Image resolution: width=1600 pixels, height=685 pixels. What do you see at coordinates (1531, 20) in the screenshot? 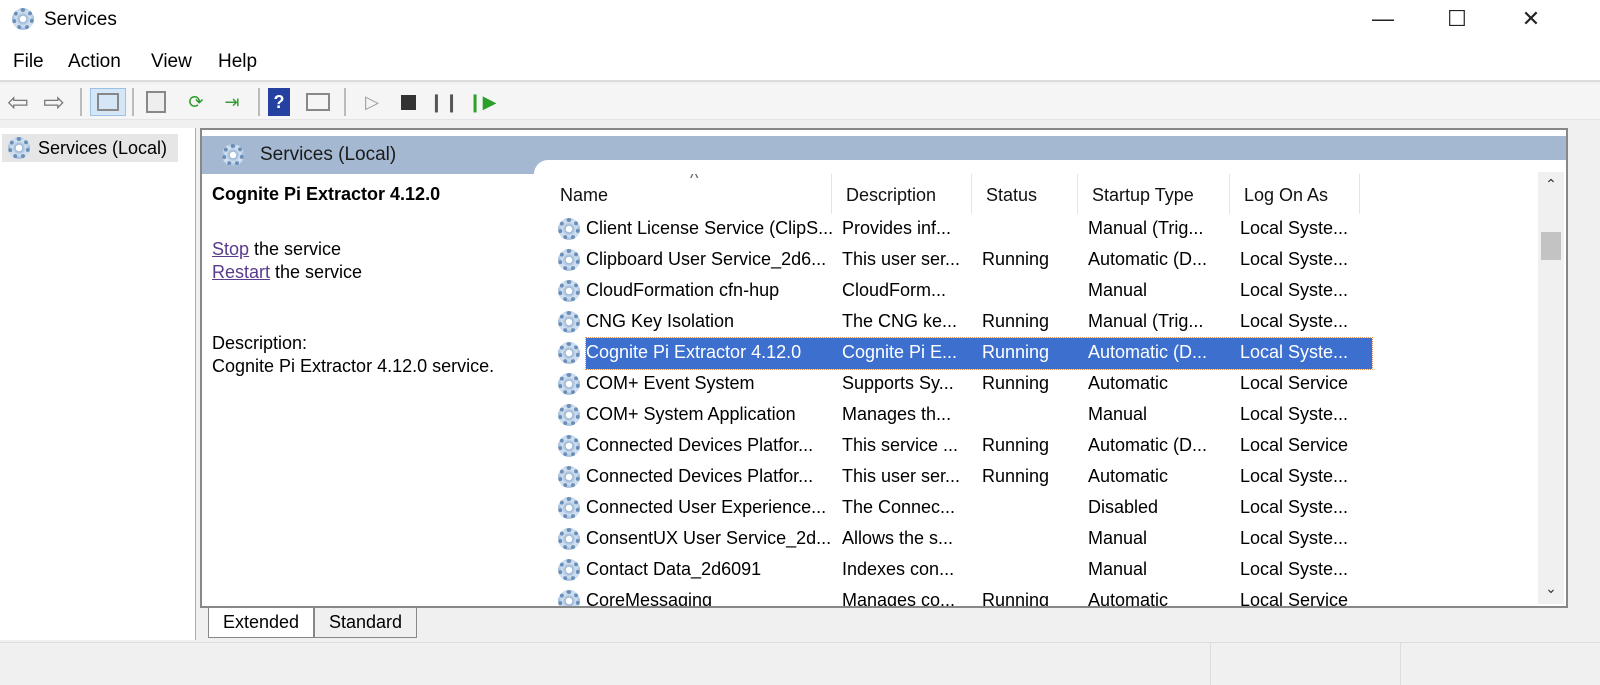
I see `close-button: ✕` at bounding box center [1531, 20].